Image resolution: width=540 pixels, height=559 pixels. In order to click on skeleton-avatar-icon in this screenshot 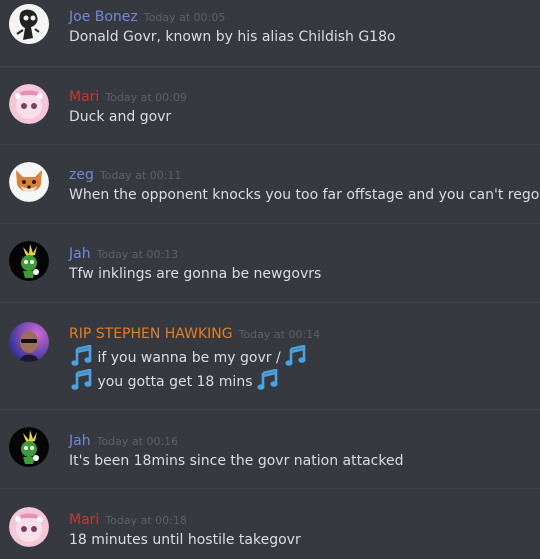, I will do `click(29, 24)`.